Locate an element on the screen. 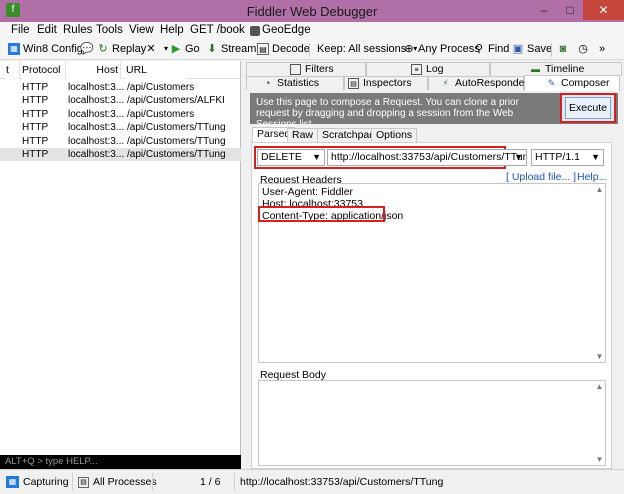  any-process-button: ⊕ Any Process is located at coordinates (441, 49).